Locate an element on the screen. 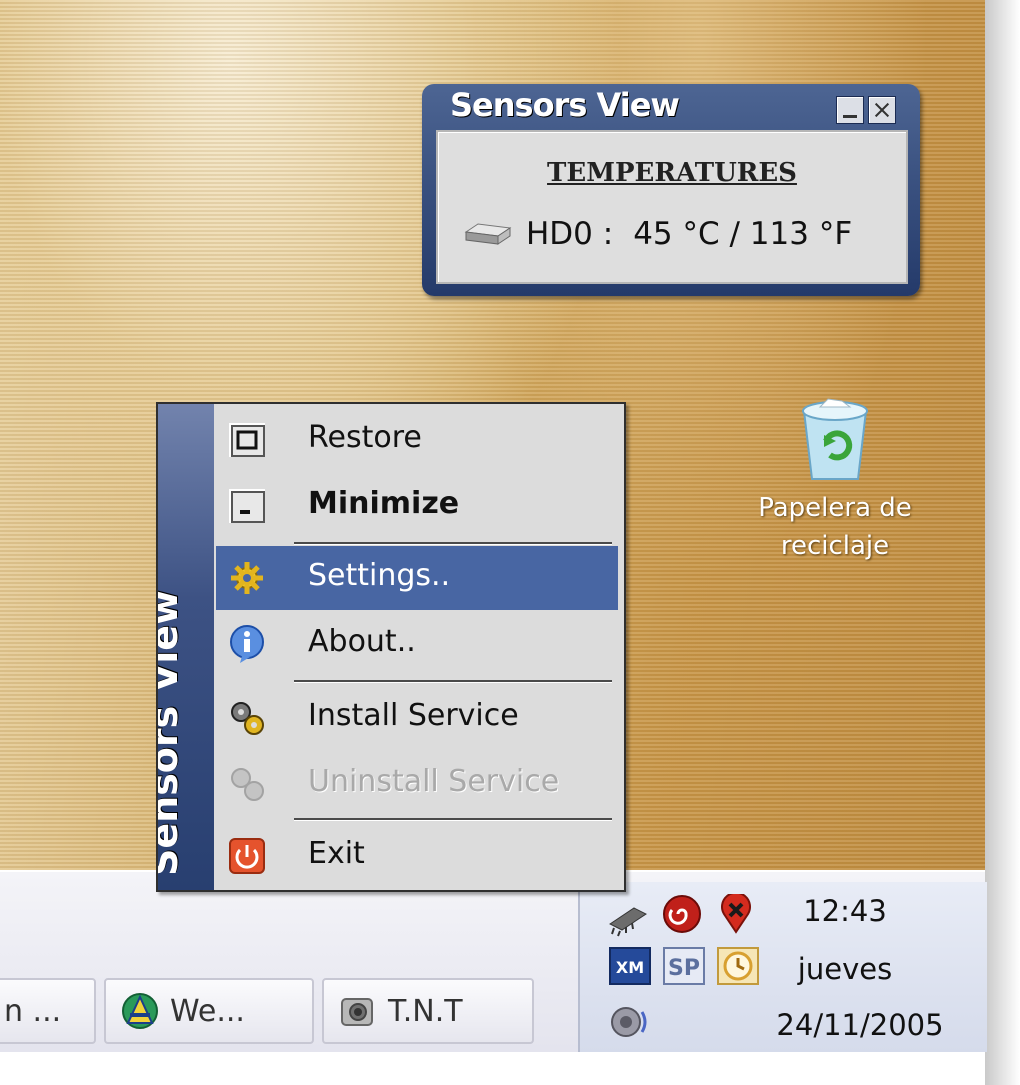  menu-item-label: Settings.. is located at coordinates (379, 575).